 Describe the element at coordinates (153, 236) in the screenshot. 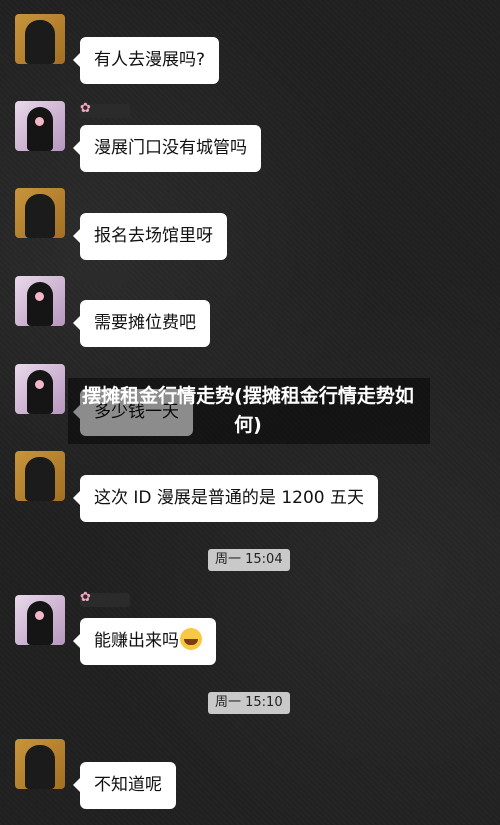

I see `message-text: 报名去场馆里呀` at that location.